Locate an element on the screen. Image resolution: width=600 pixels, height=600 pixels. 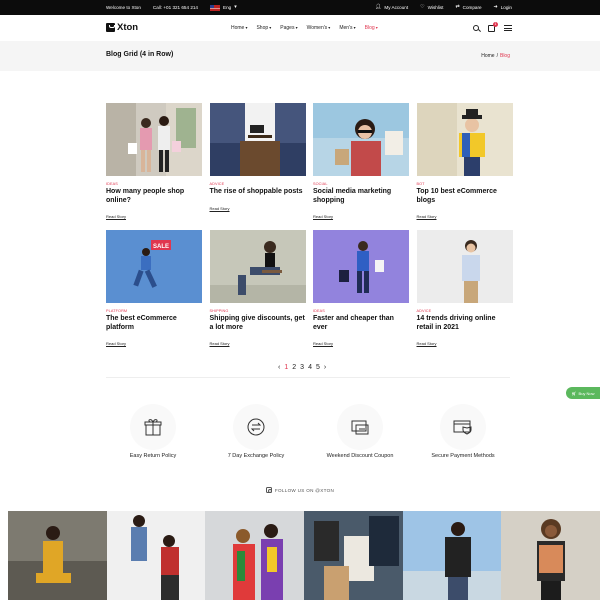
nav-label: Shop is located at coordinates (262, 28).